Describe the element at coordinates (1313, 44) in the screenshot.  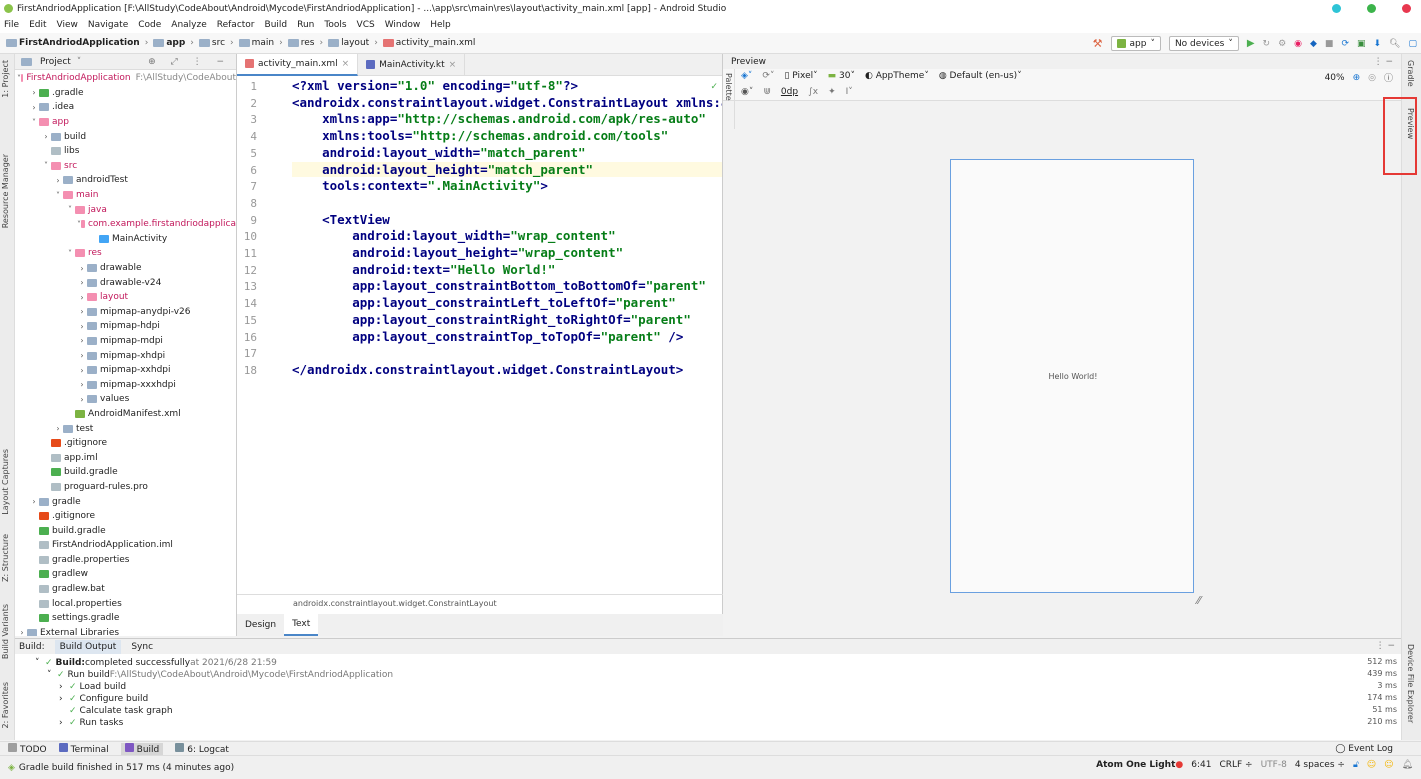
I see `attach-debugger-icon: ◆` at that location.